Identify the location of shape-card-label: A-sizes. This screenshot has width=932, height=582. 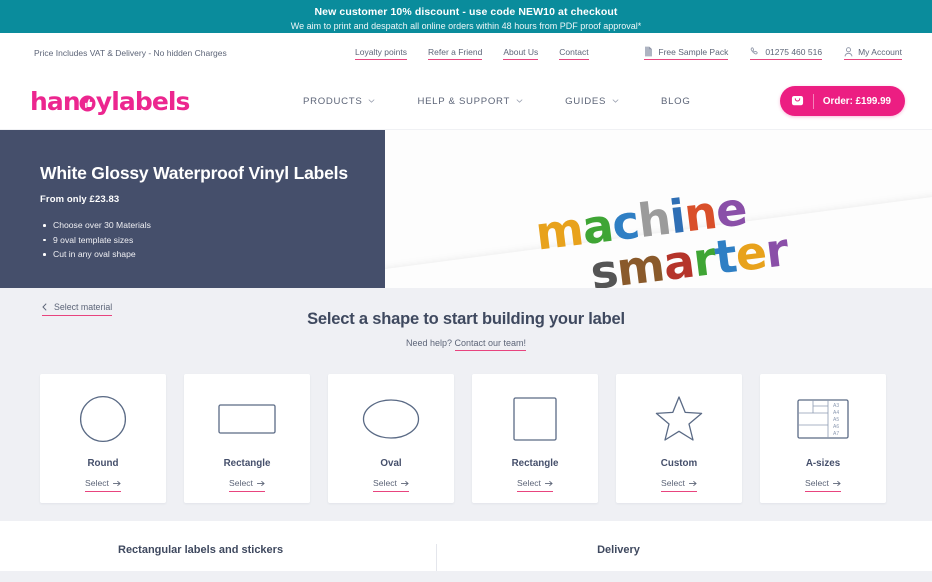
(823, 463).